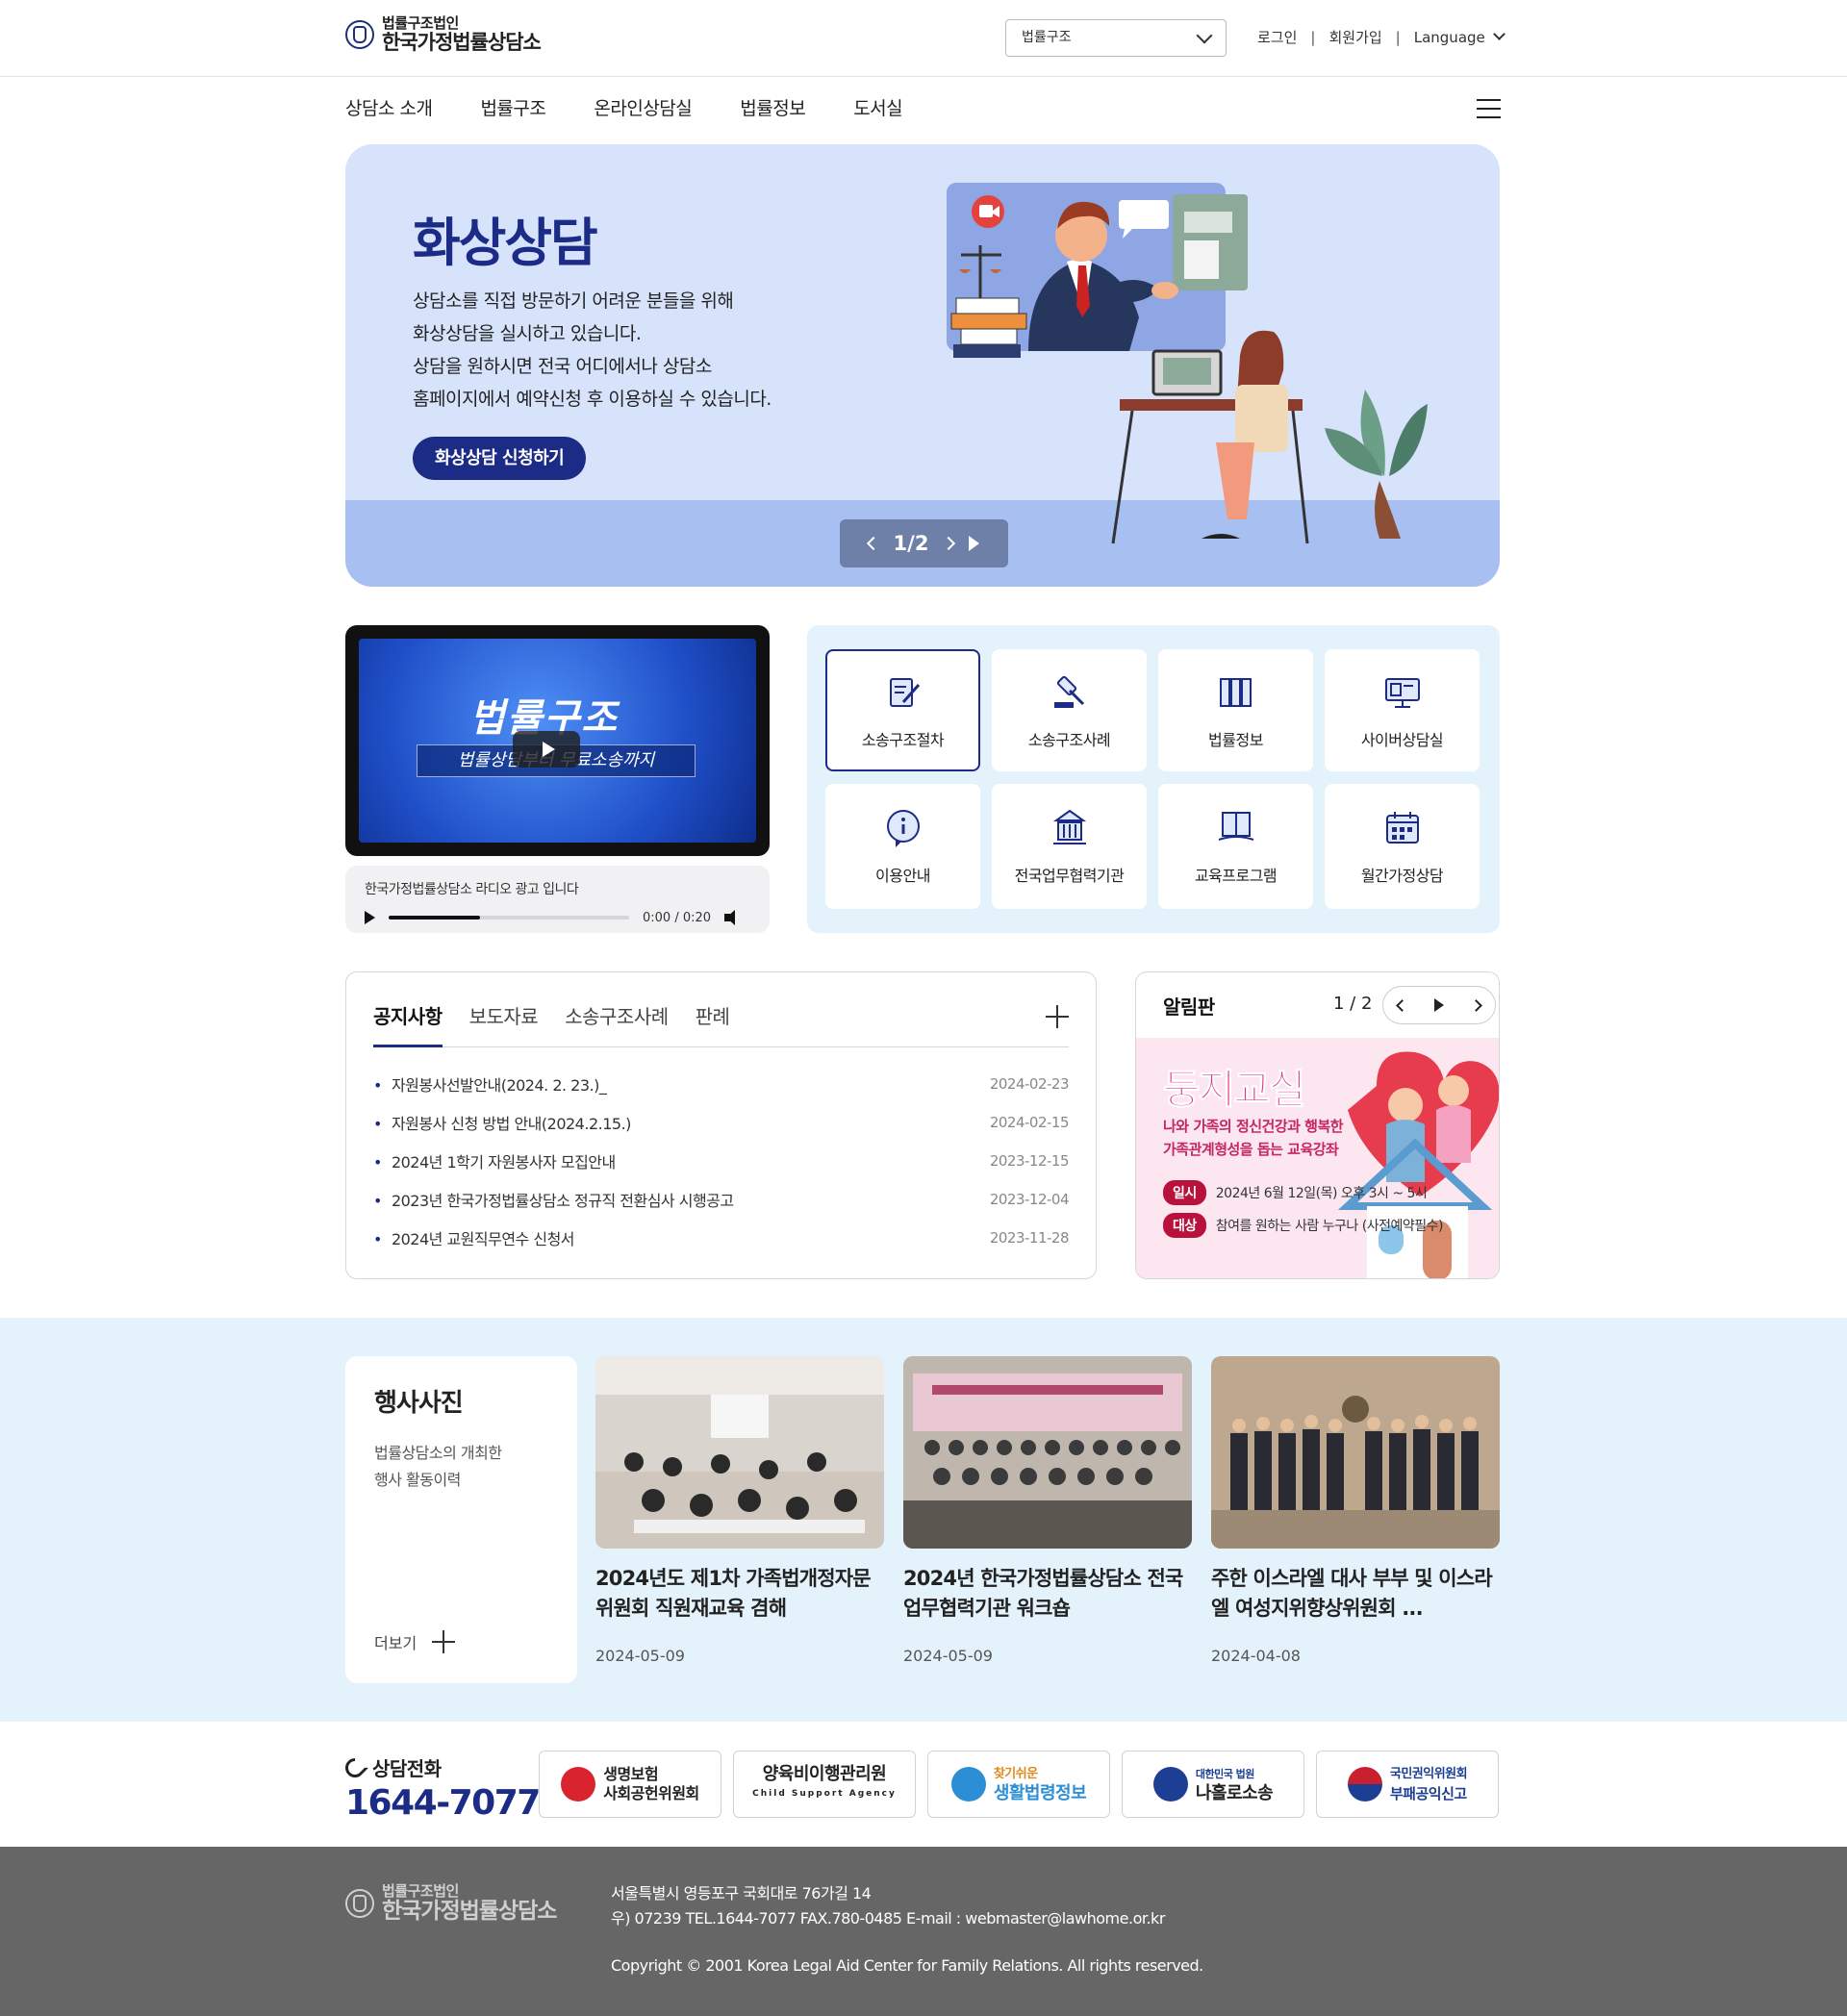  Describe the element at coordinates (435, 918) in the screenshot. I see `audio-progress` at that location.